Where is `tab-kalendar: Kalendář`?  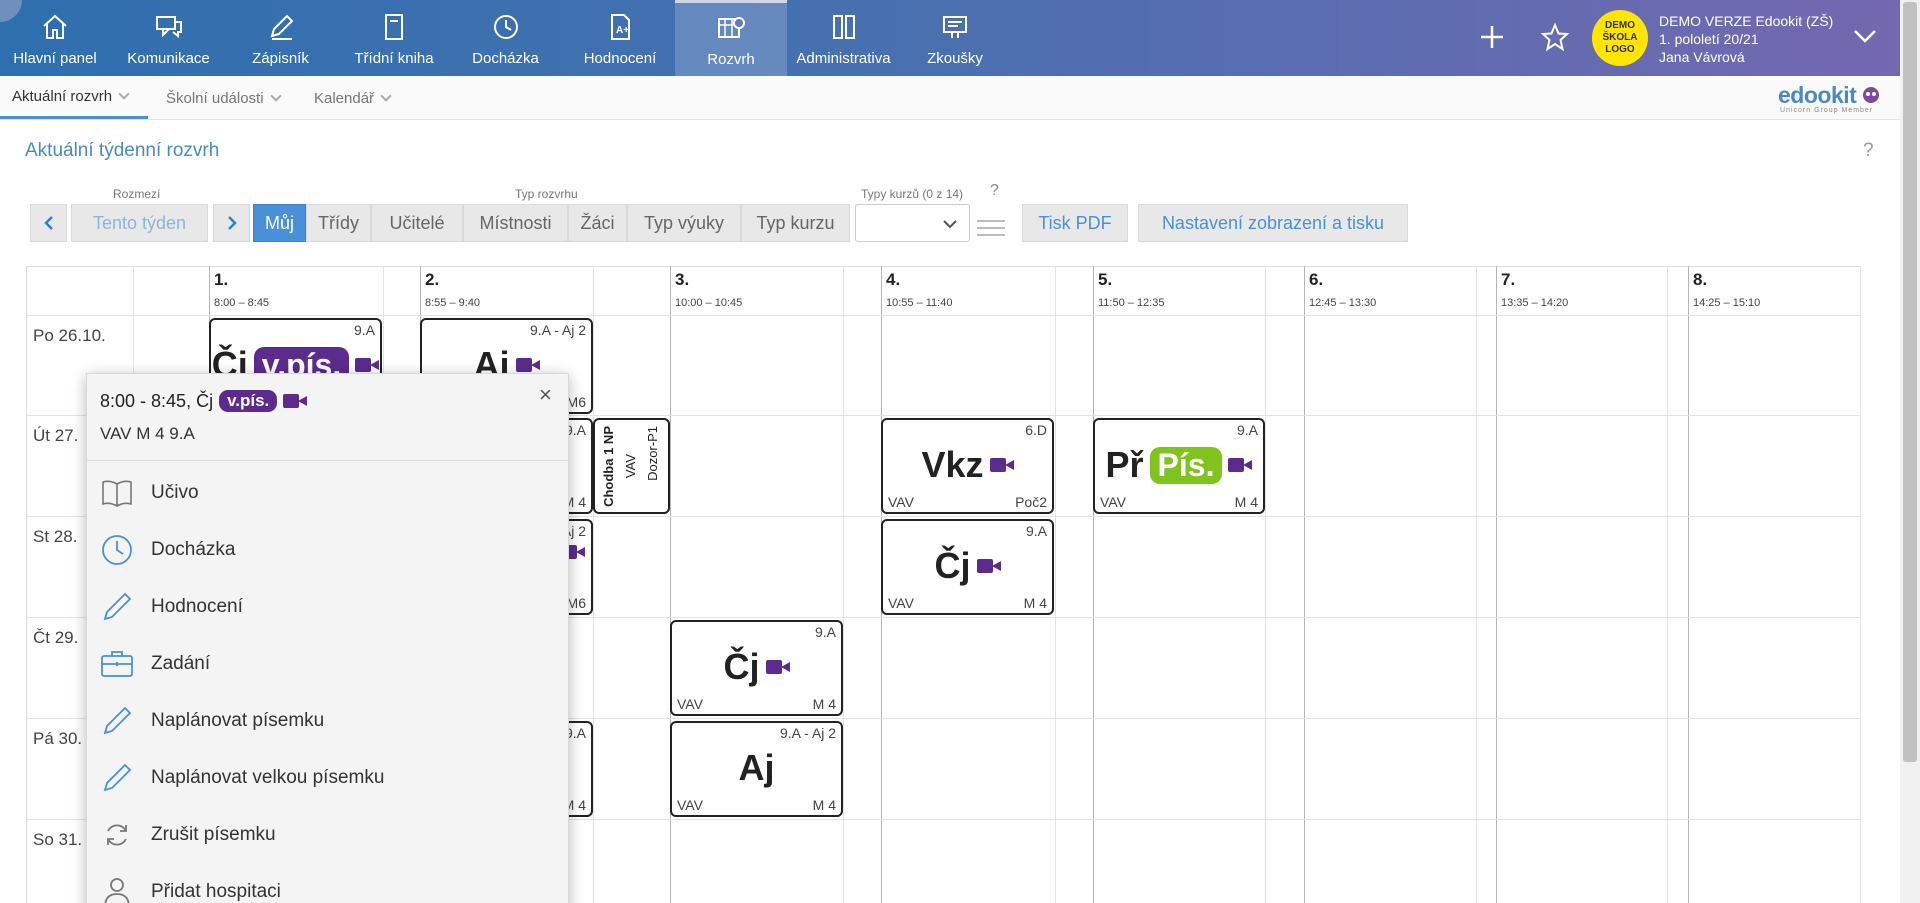
tab-kalendar: Kalendář is located at coordinates (353, 98).